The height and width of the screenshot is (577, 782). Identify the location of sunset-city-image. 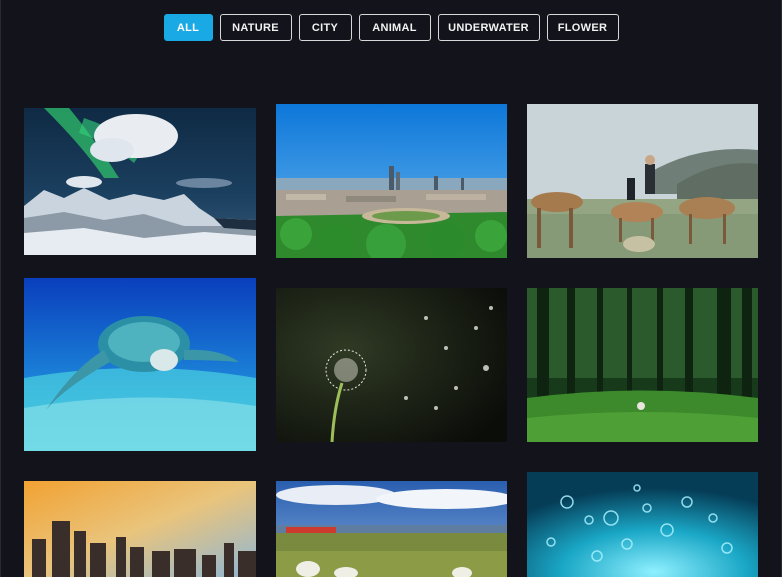
(140, 529).